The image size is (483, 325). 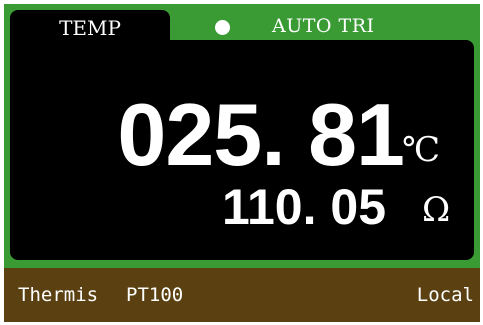 What do you see at coordinates (323, 26) in the screenshot?
I see `mode-label: AUTO TRI` at bounding box center [323, 26].